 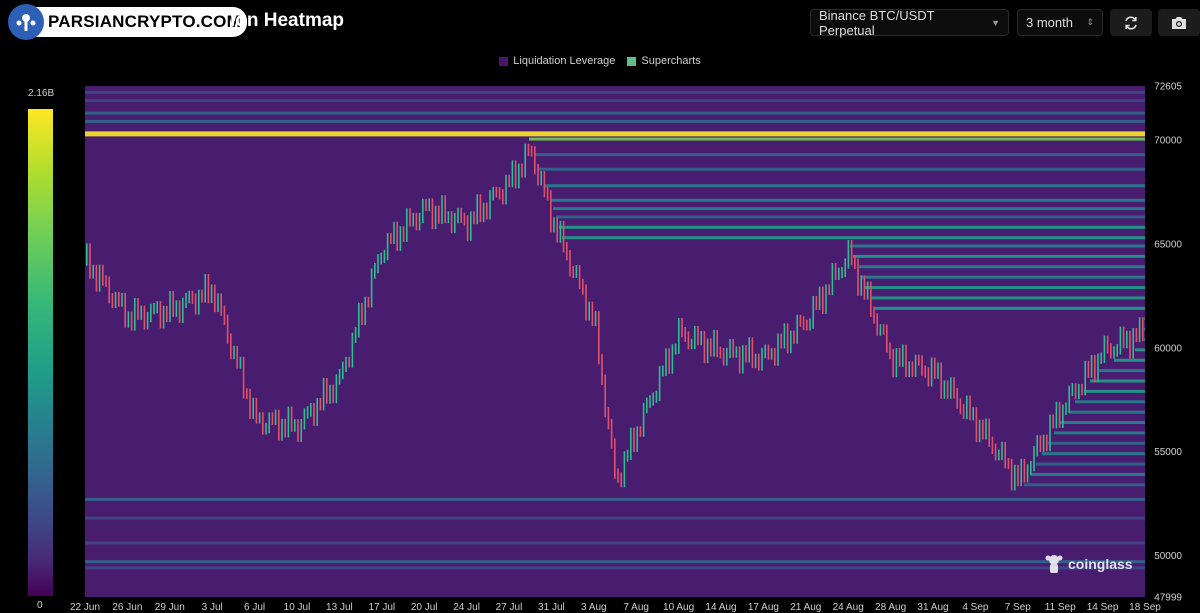 I want to click on coinglass-brand: coinglass, so click(x=1088, y=564).